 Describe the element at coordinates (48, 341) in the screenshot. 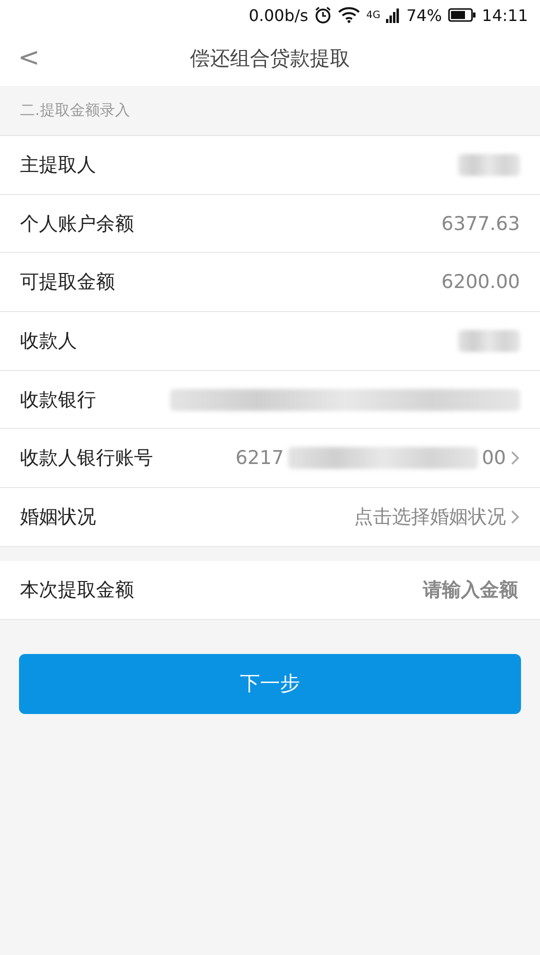

I see `row-label: 收款人` at that location.